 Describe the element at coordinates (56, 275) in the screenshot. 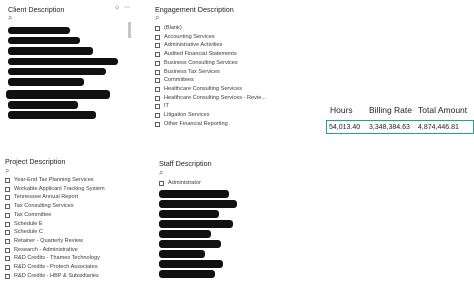

I see `project-item-label: R&D Credits - HBP & Subsidiaries` at that location.